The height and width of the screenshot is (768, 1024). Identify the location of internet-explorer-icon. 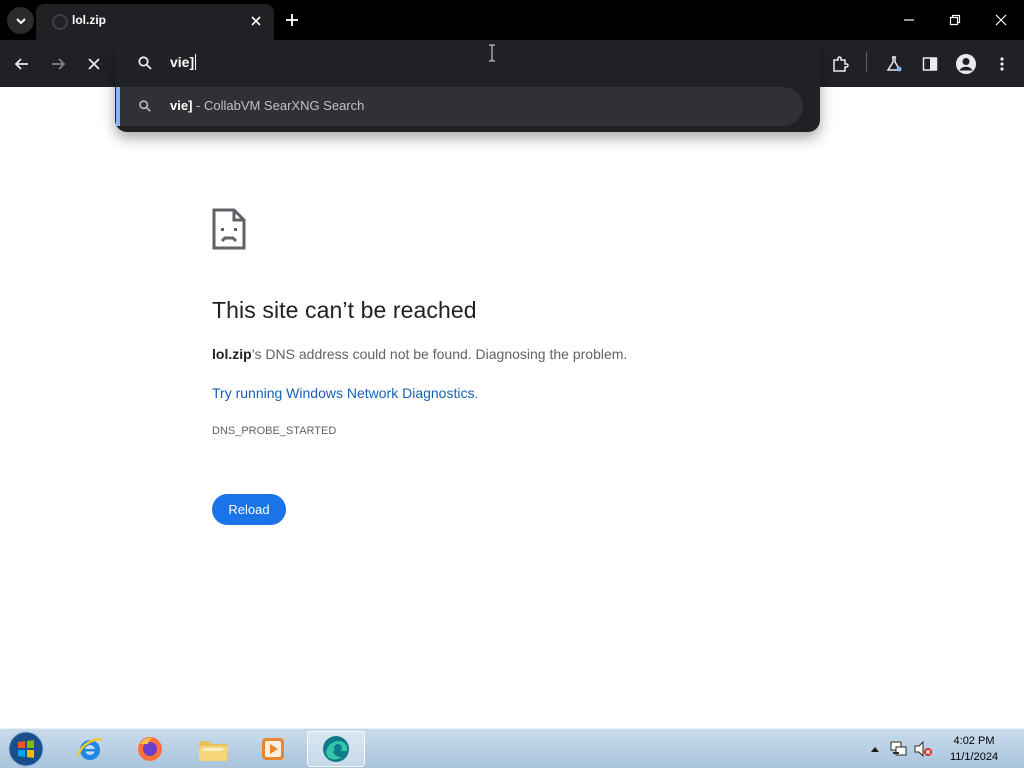
(89, 748).